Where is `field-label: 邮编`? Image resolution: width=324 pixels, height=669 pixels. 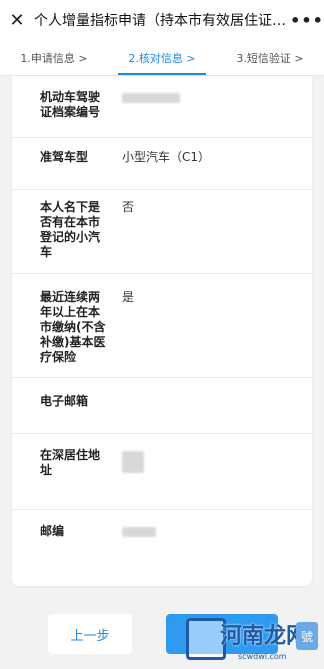 field-label: 邮编 is located at coordinates (52, 531).